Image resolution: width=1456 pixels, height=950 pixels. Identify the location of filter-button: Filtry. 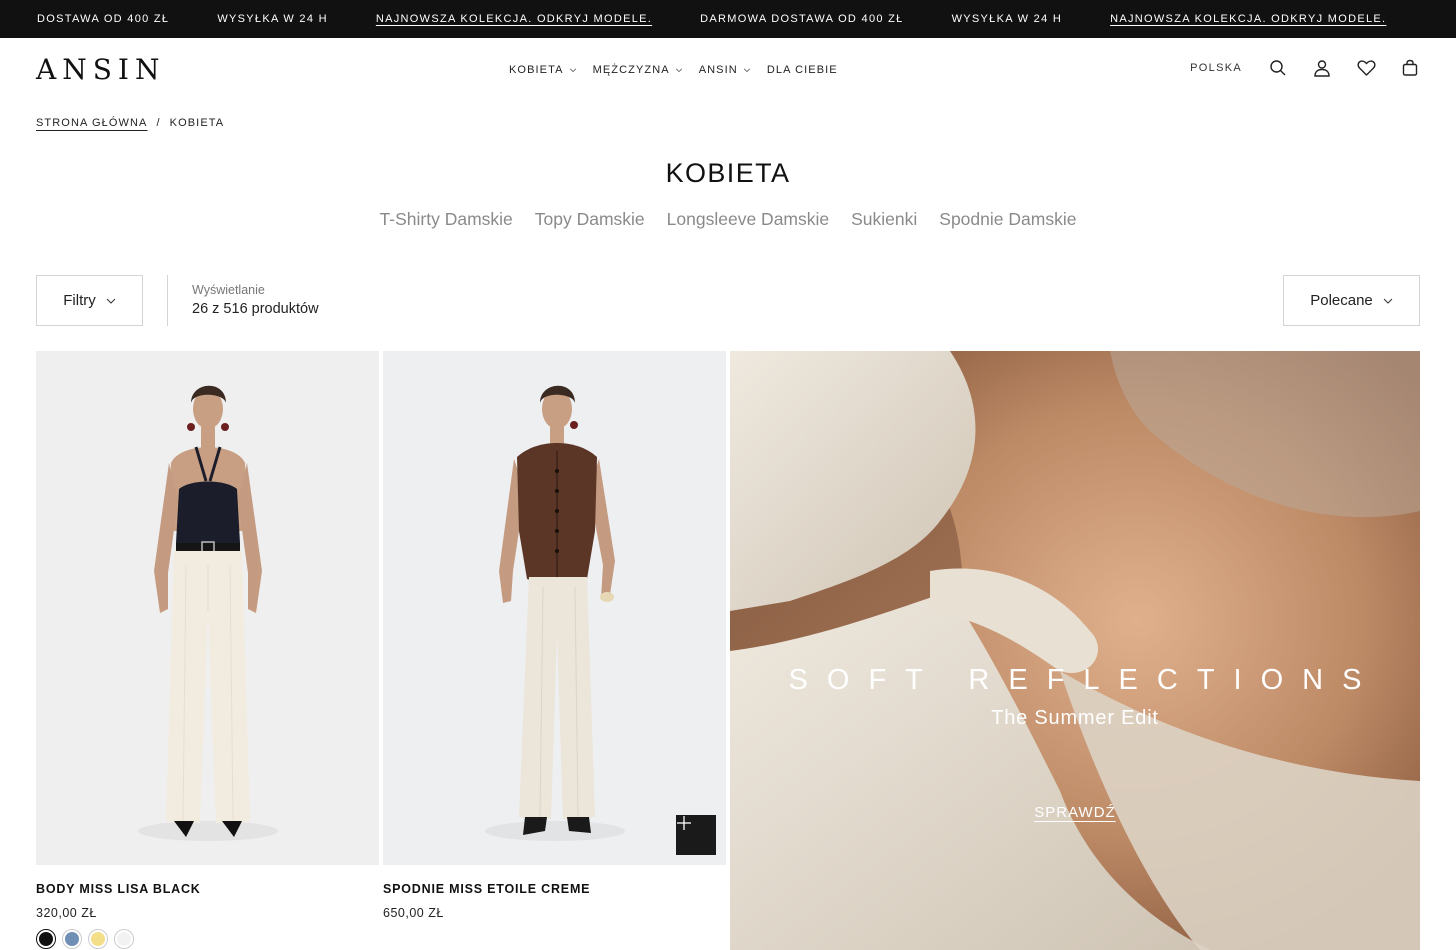
(89, 300).